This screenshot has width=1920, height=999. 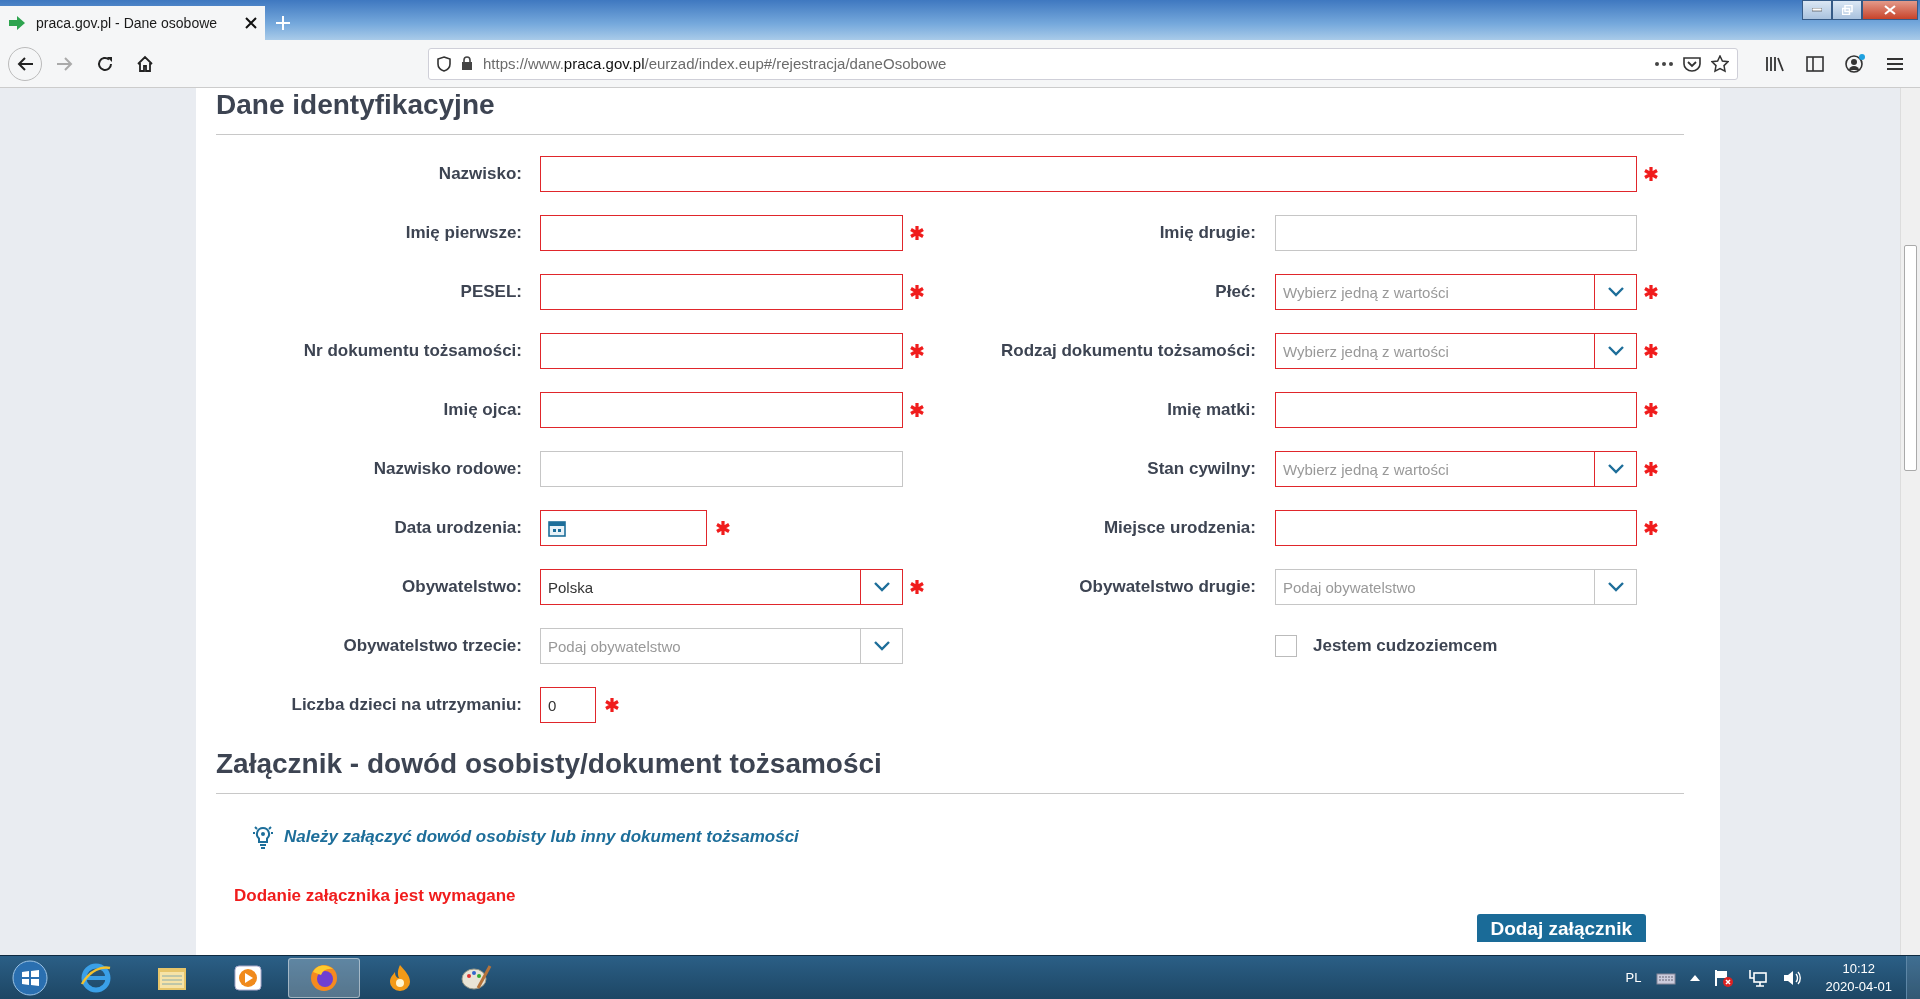 What do you see at coordinates (96, 977) in the screenshot?
I see `browser-e-icon` at bounding box center [96, 977].